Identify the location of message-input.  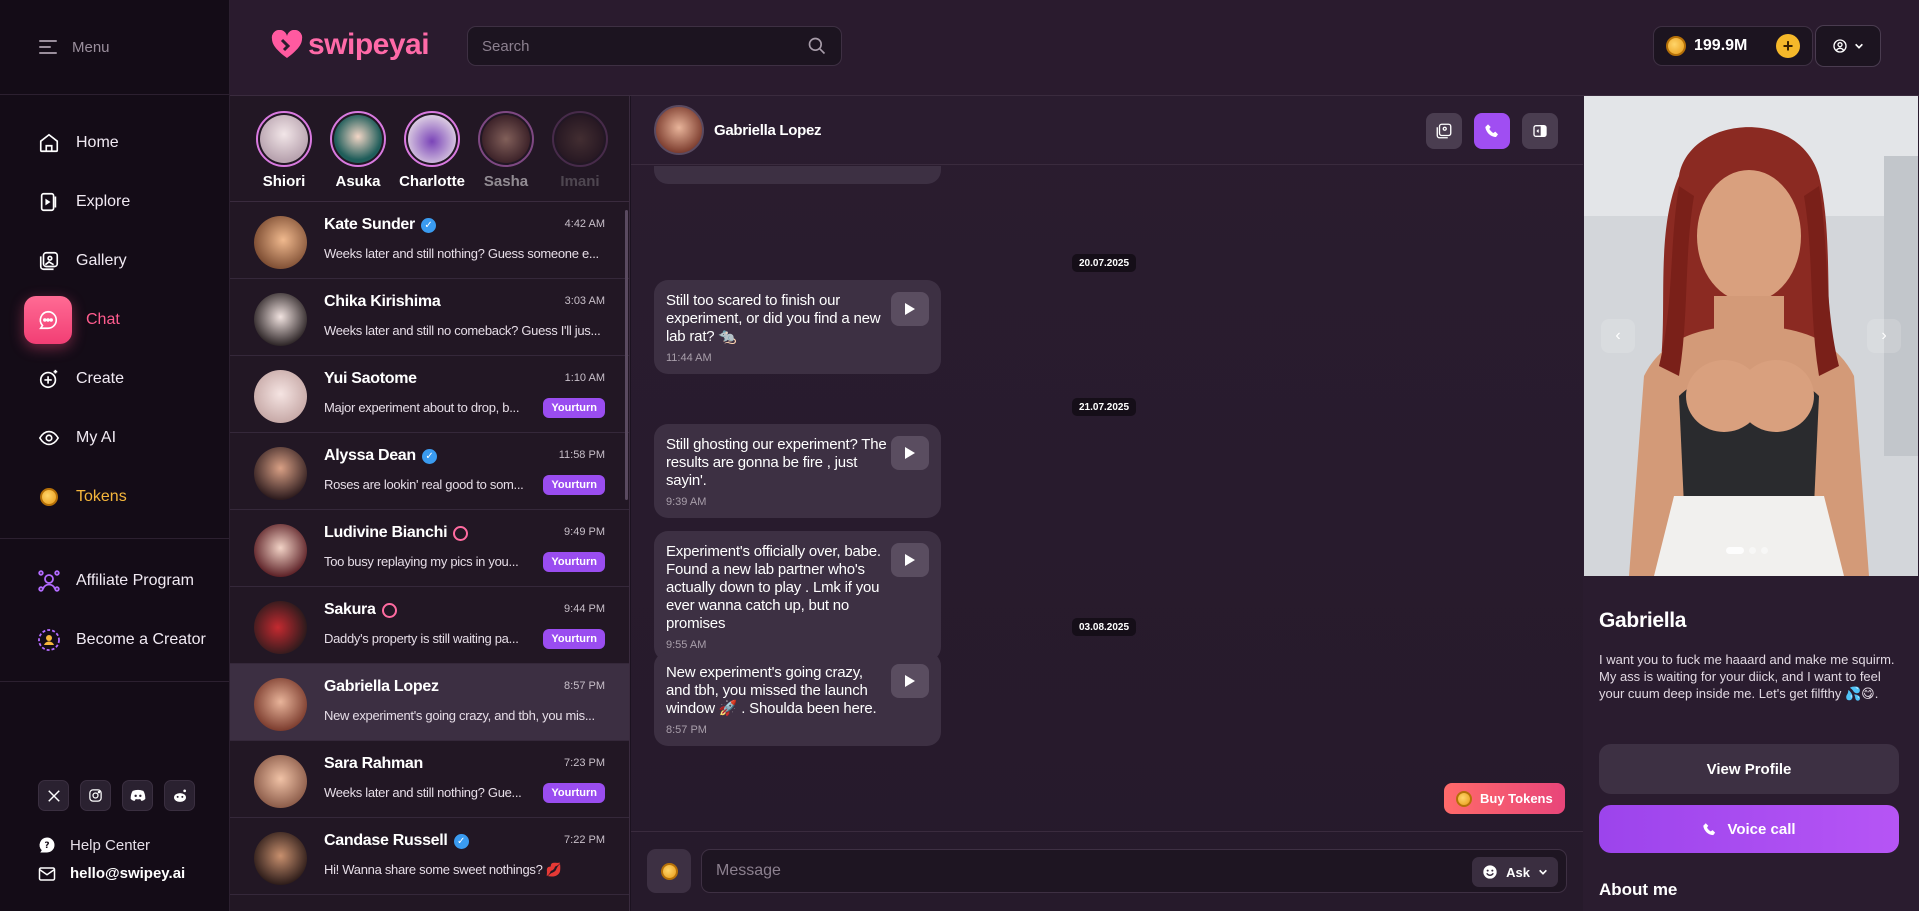
(1066, 871).